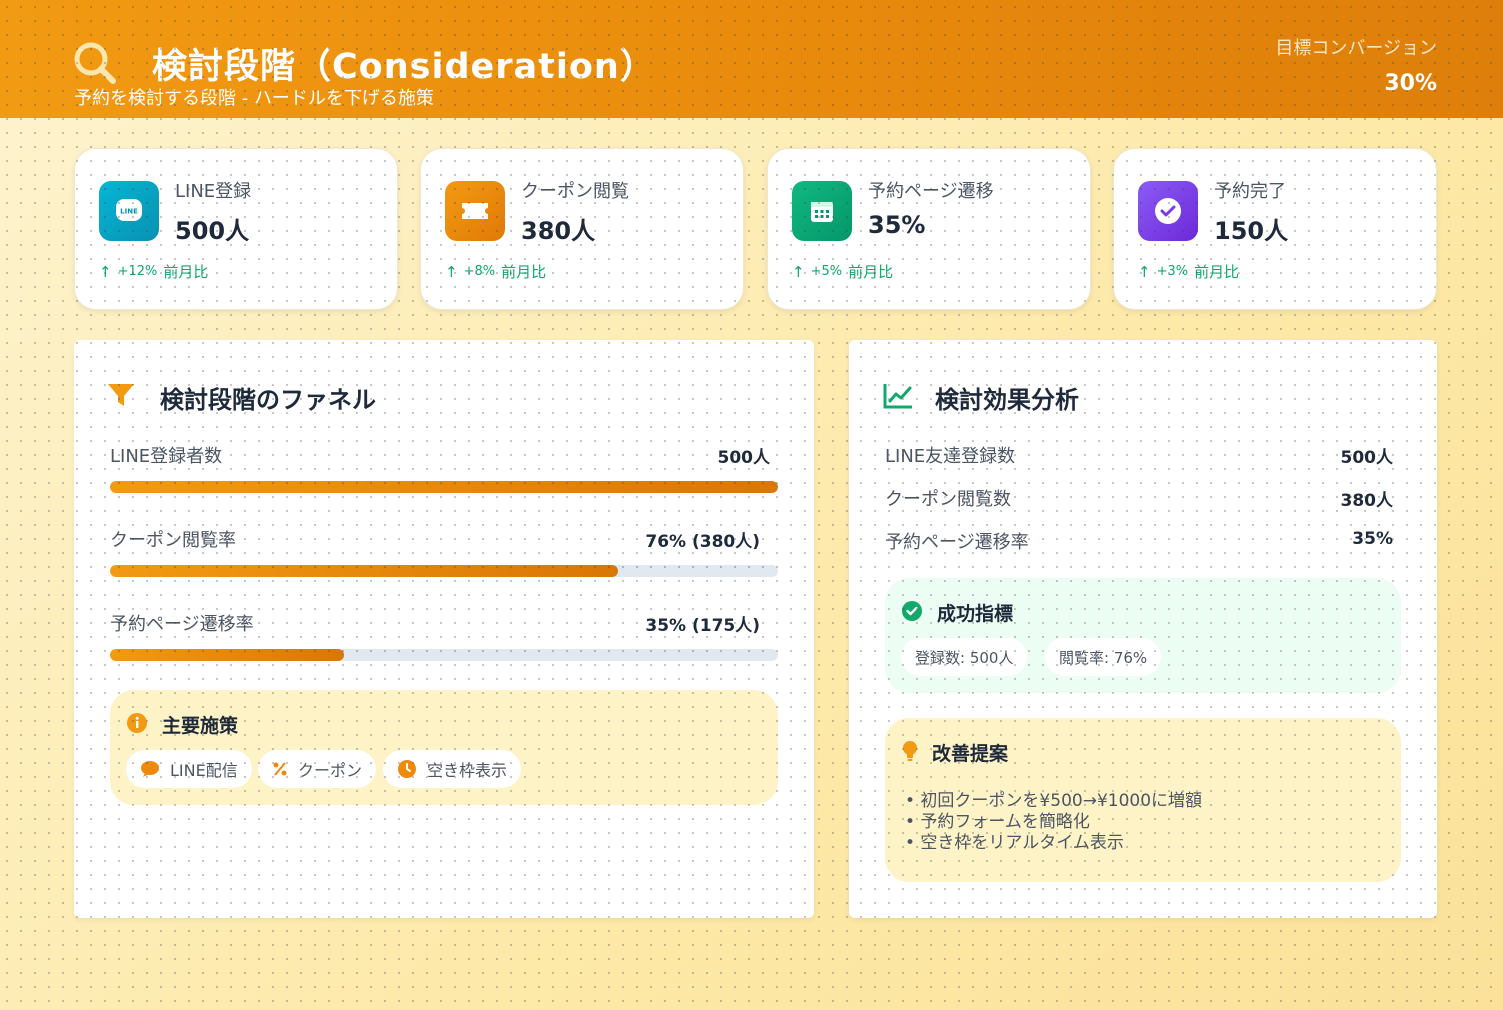 This screenshot has width=1503, height=1010. Describe the element at coordinates (1007, 400) in the screenshot. I see `analysis-title: 検討効果分析` at that location.